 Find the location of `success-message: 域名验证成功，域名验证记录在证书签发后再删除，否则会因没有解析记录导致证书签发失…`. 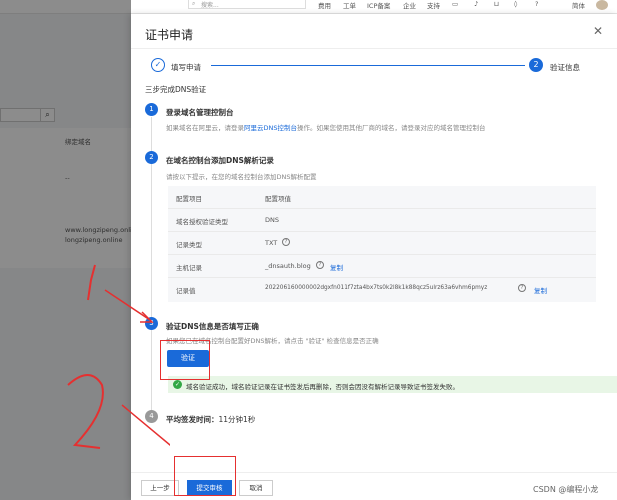

success-message: 域名验证成功，域名验证记录在证书签发后再删除，否则会因没有解析记录导致证书签发失… is located at coordinates (322, 387).